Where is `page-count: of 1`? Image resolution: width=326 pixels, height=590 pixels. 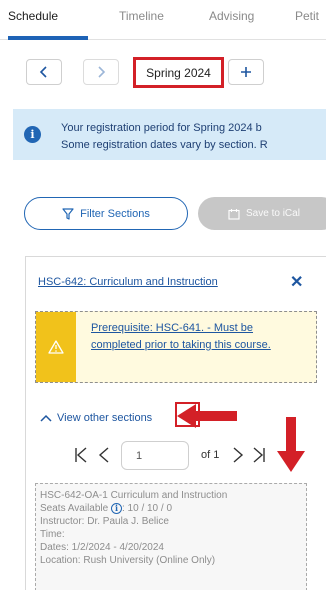
page-count: of 1 is located at coordinates (210, 455).